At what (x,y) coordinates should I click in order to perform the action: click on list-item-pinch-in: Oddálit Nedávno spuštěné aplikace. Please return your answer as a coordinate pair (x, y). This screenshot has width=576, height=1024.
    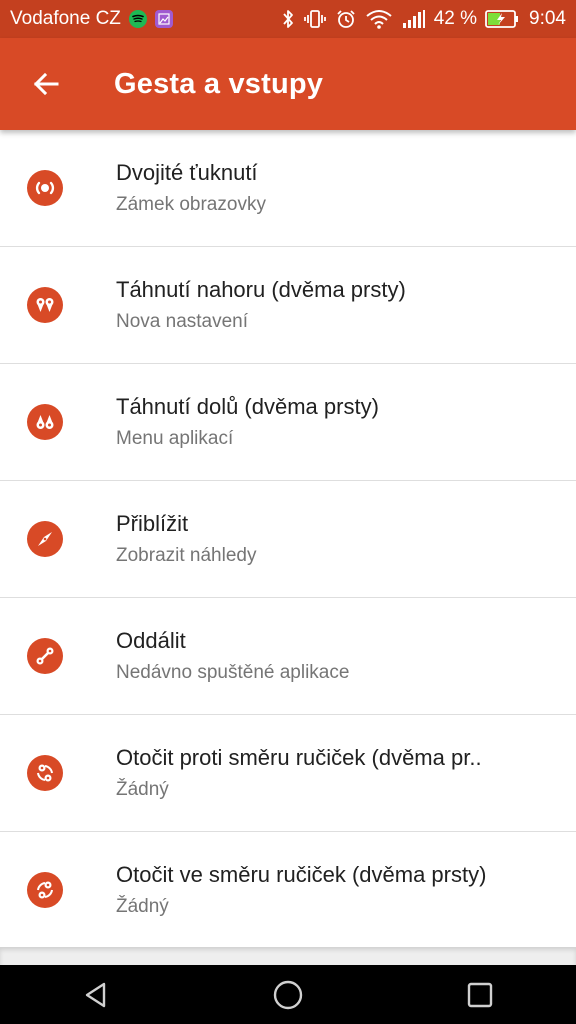
    Looking at the image, I should click on (288, 656).